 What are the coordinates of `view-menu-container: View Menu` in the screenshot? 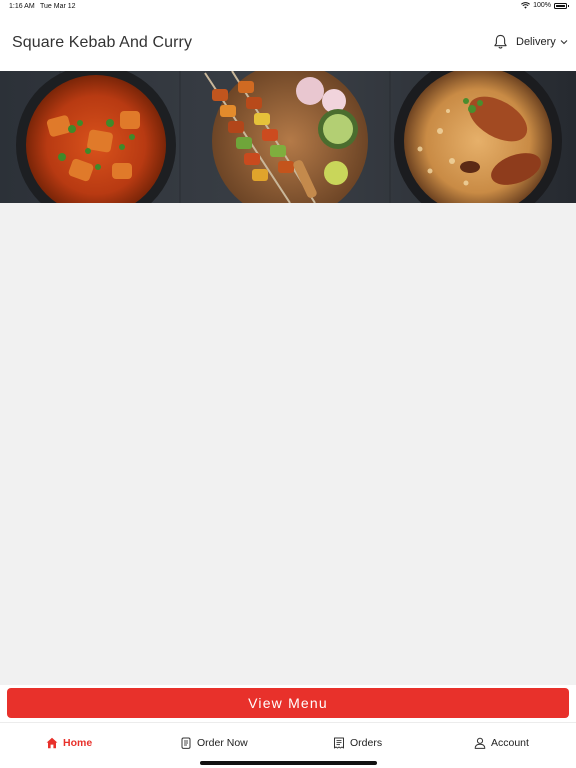 It's located at (288, 703).